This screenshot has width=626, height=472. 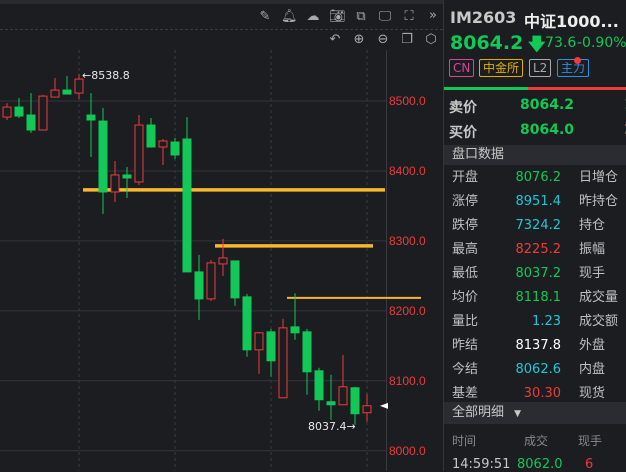 I want to click on row-label: 量比, so click(x=465, y=321).